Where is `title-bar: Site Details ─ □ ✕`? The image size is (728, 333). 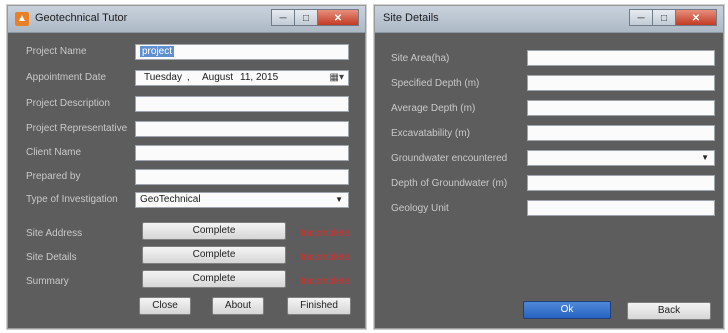
title-bar: Site Details ─ □ ✕ is located at coordinates (549, 19).